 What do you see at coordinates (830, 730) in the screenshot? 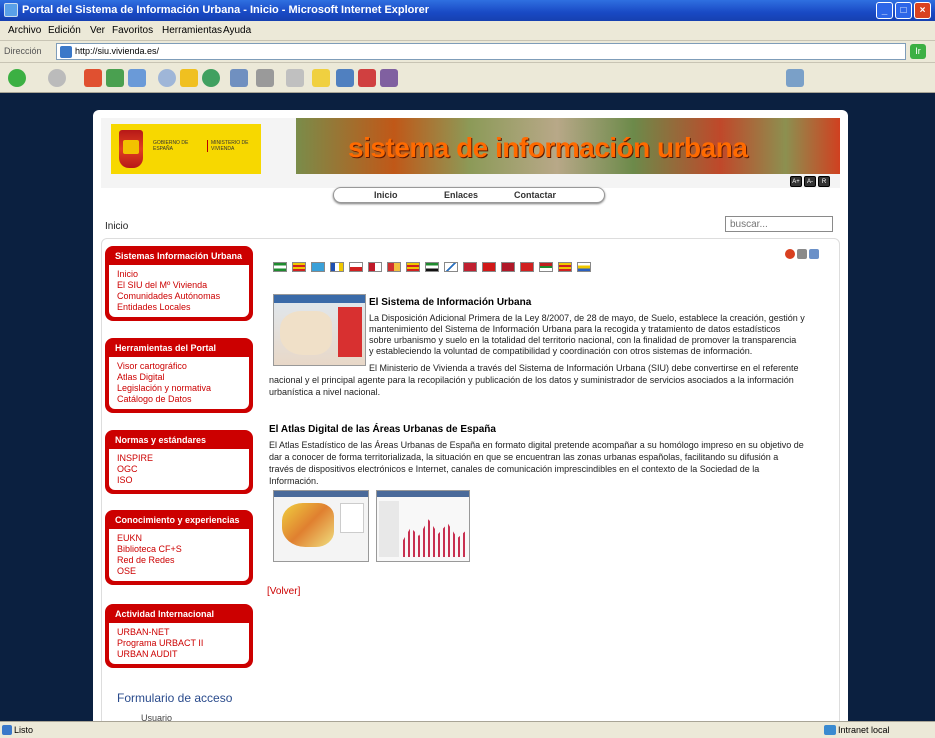
I see `intranet-icon` at bounding box center [830, 730].